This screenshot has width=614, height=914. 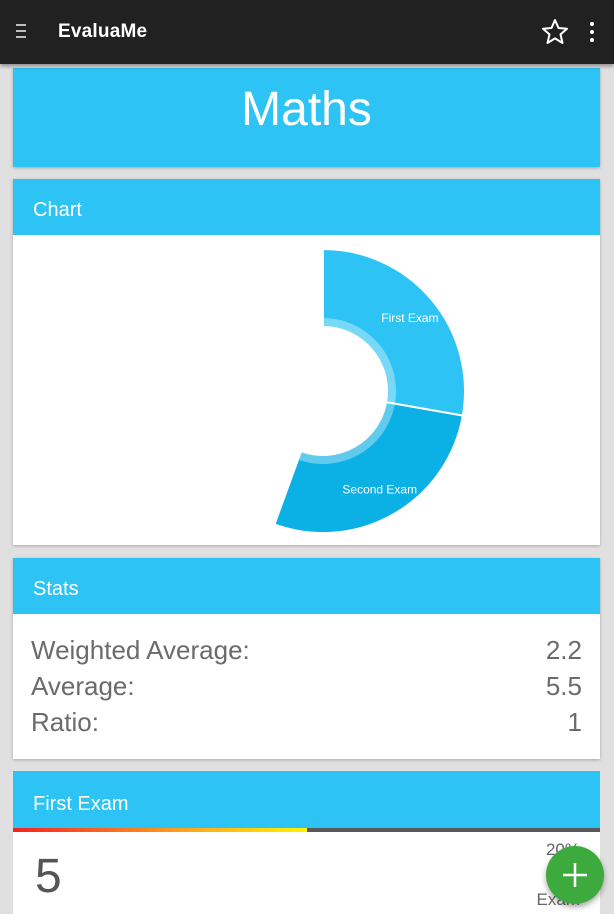 What do you see at coordinates (65, 722) in the screenshot?
I see `stat-label: Ratio:` at bounding box center [65, 722].